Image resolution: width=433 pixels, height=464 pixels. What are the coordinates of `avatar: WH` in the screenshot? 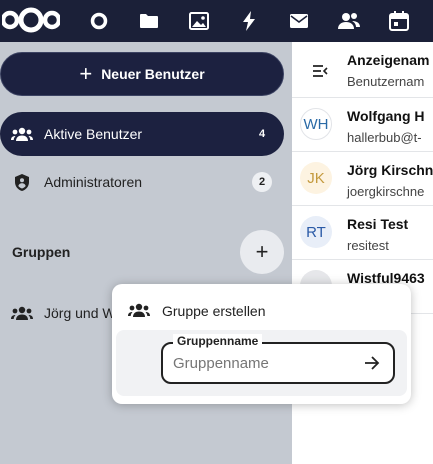 It's located at (316, 124).